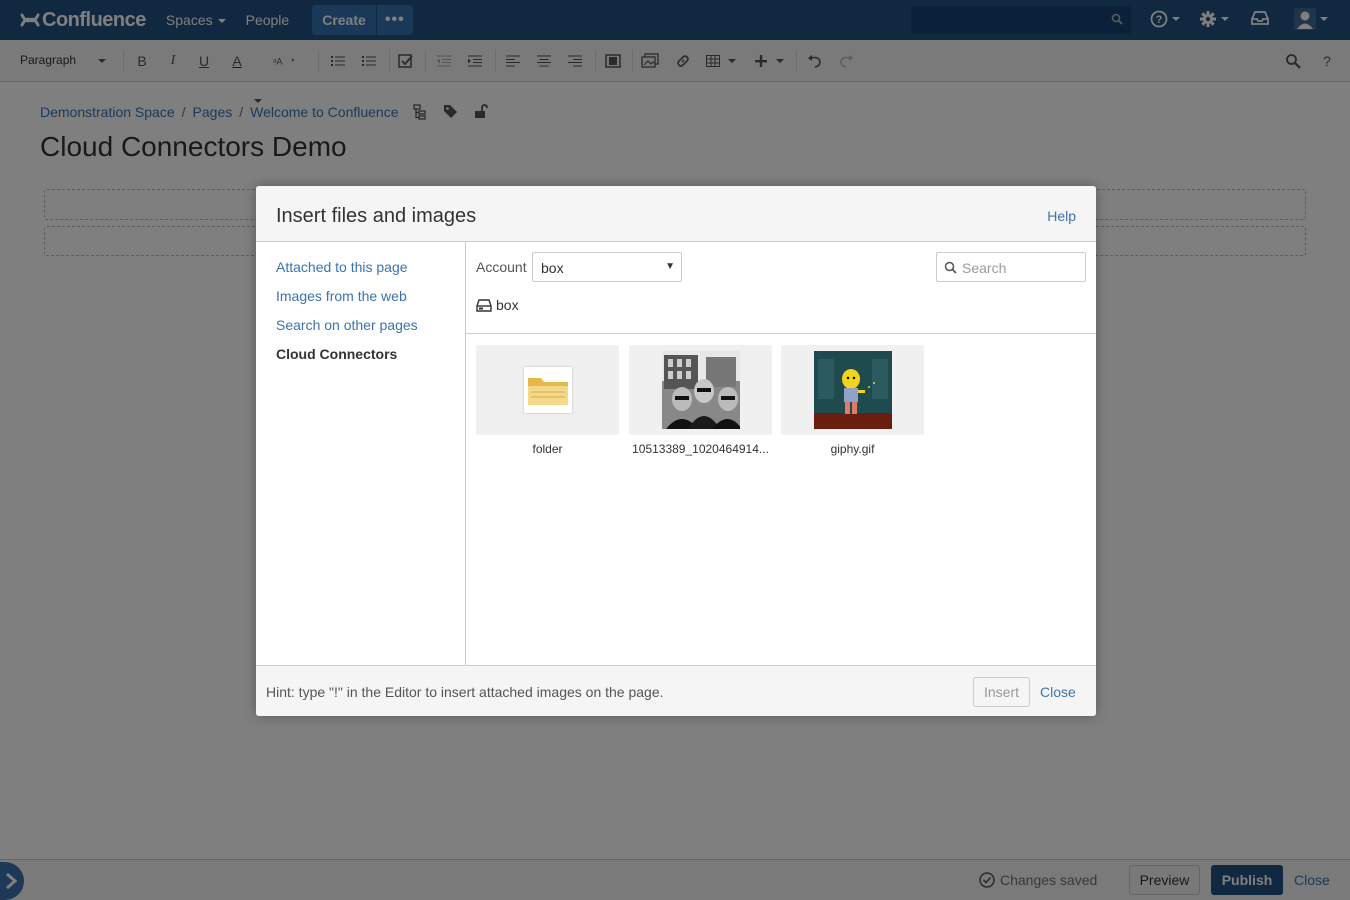 The image size is (1350, 900). I want to click on photo-thumbnail-image, so click(700, 390).